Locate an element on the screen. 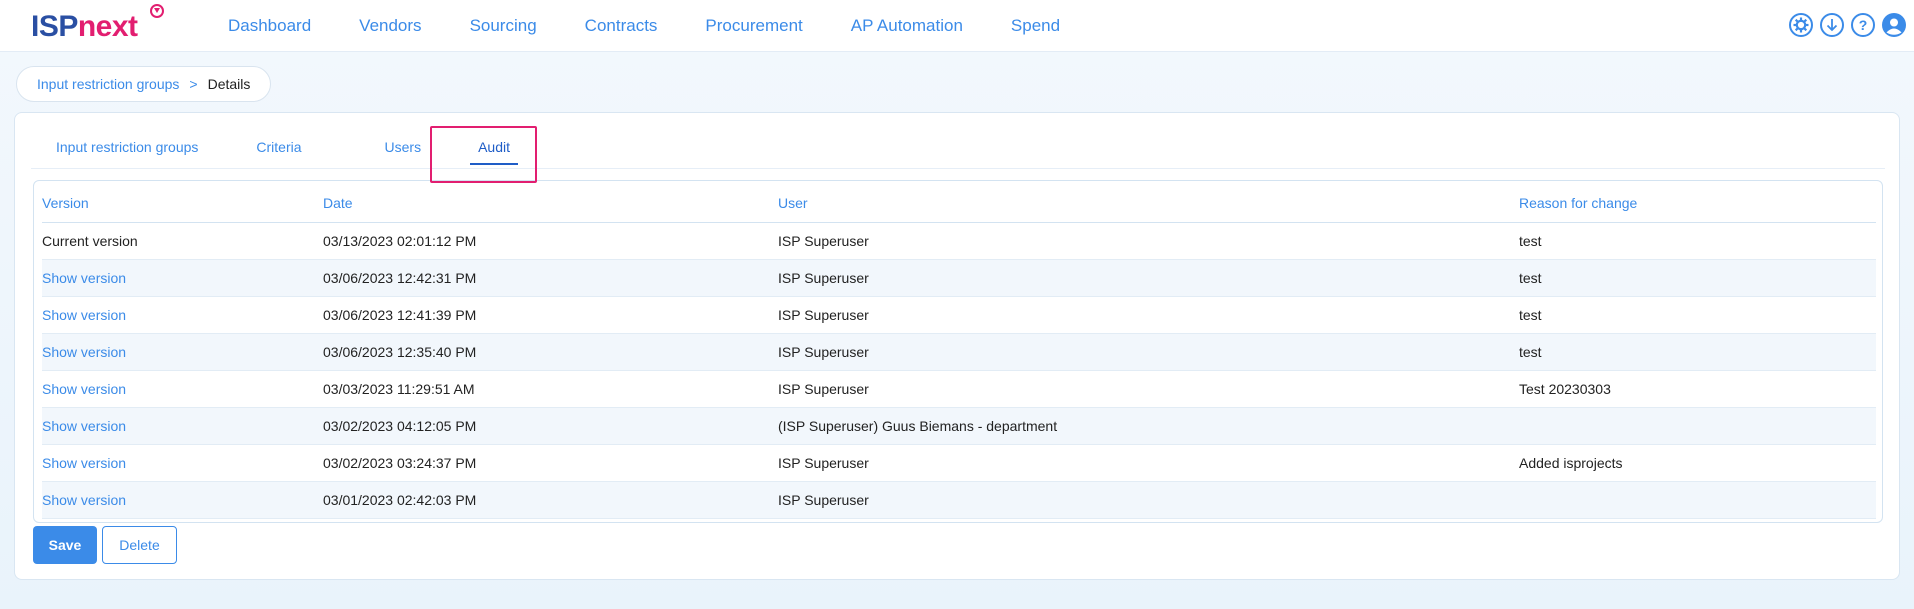  help-glyph: ? is located at coordinates (1863, 25).